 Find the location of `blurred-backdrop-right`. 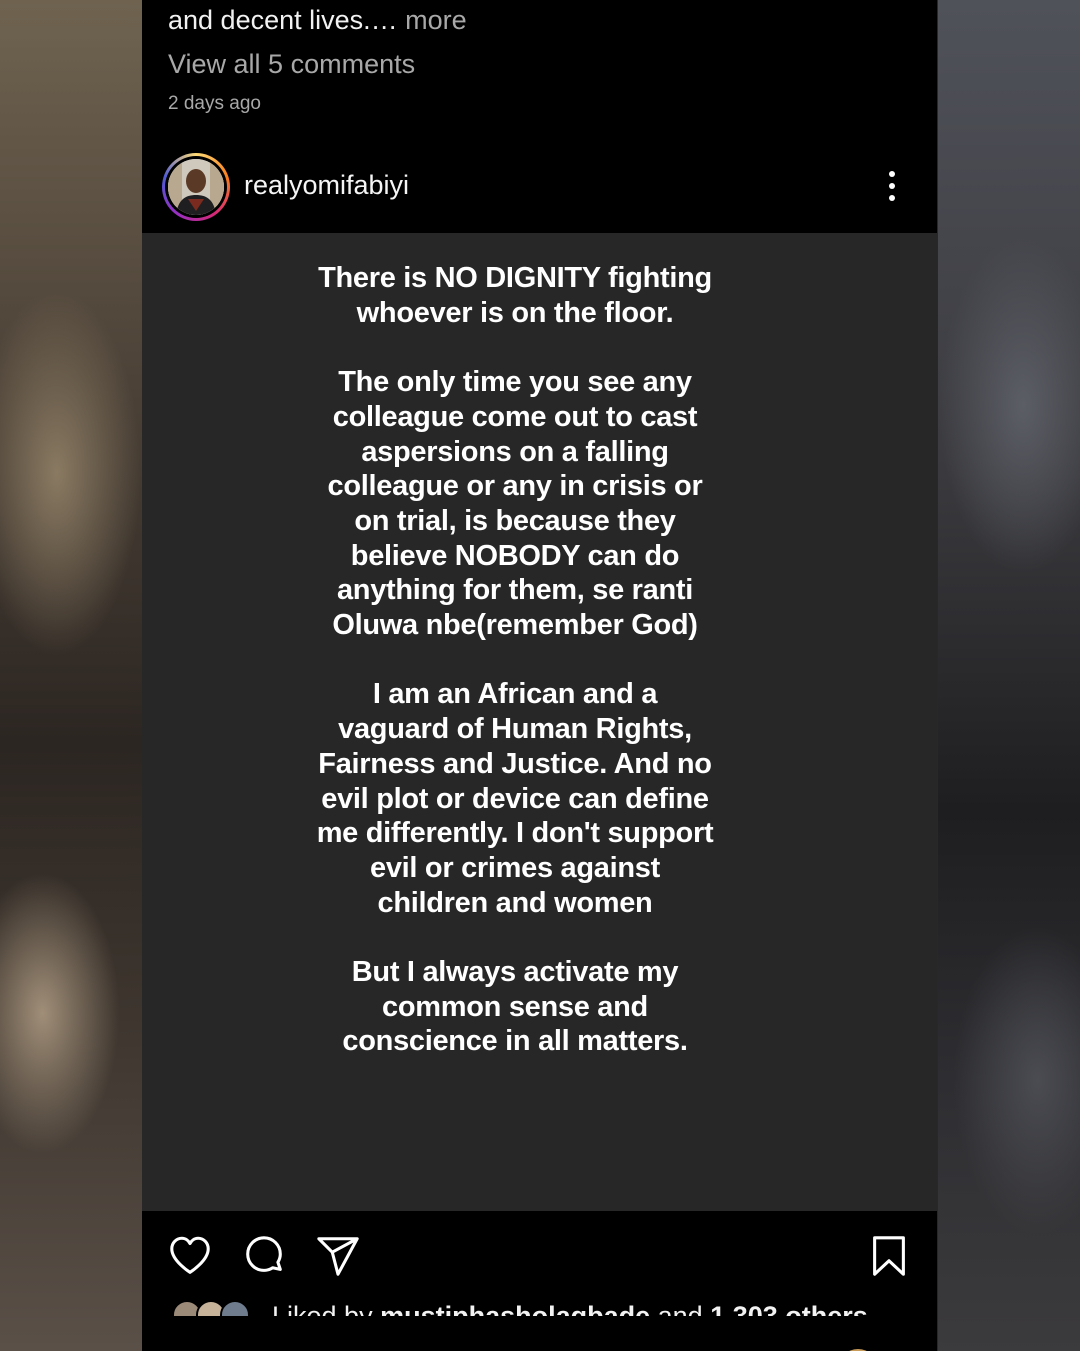

blurred-backdrop-right is located at coordinates (1009, 675).